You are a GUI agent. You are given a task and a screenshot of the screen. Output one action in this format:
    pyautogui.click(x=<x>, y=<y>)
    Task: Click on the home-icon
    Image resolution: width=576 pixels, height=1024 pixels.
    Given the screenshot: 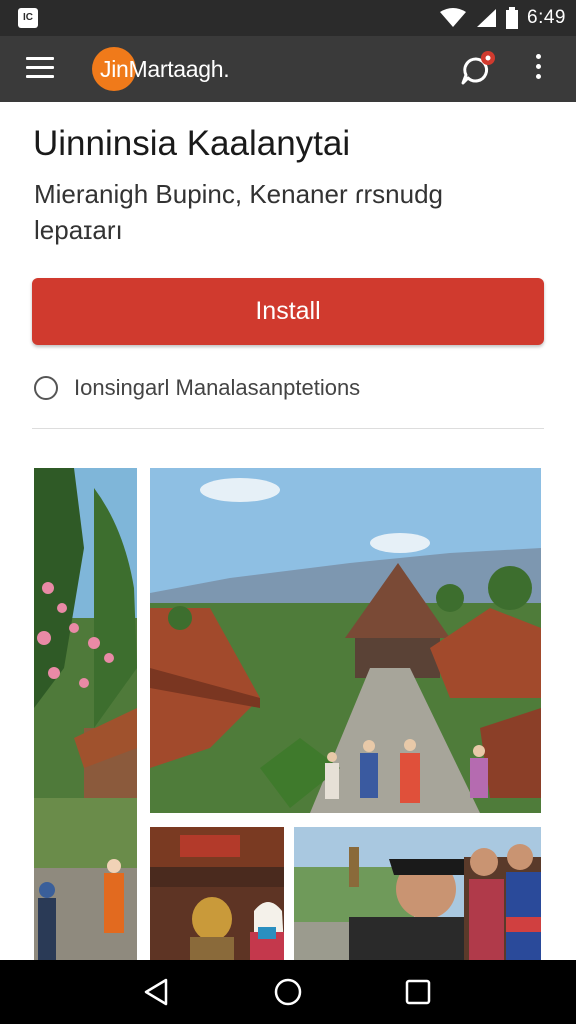 What is the action you would take?
    pyautogui.click(x=288, y=992)
    